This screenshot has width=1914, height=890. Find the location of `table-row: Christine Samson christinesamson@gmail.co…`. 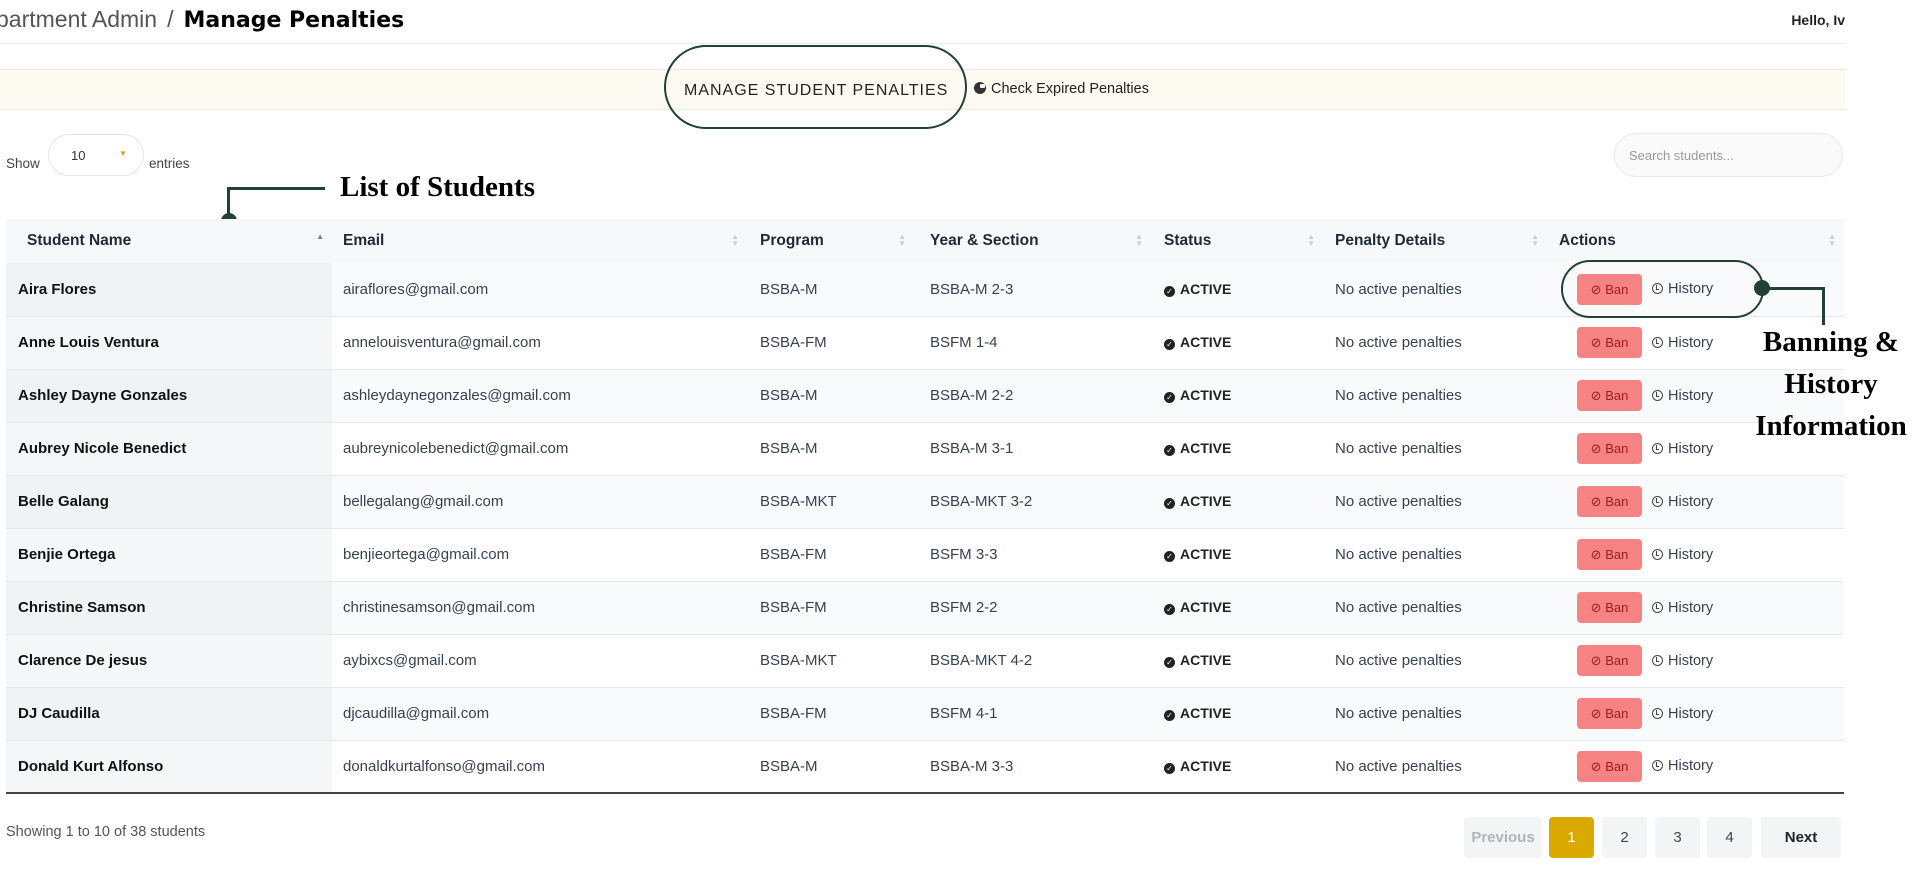

table-row: Christine Samson christinesamson@gmail.co… is located at coordinates (925, 608).